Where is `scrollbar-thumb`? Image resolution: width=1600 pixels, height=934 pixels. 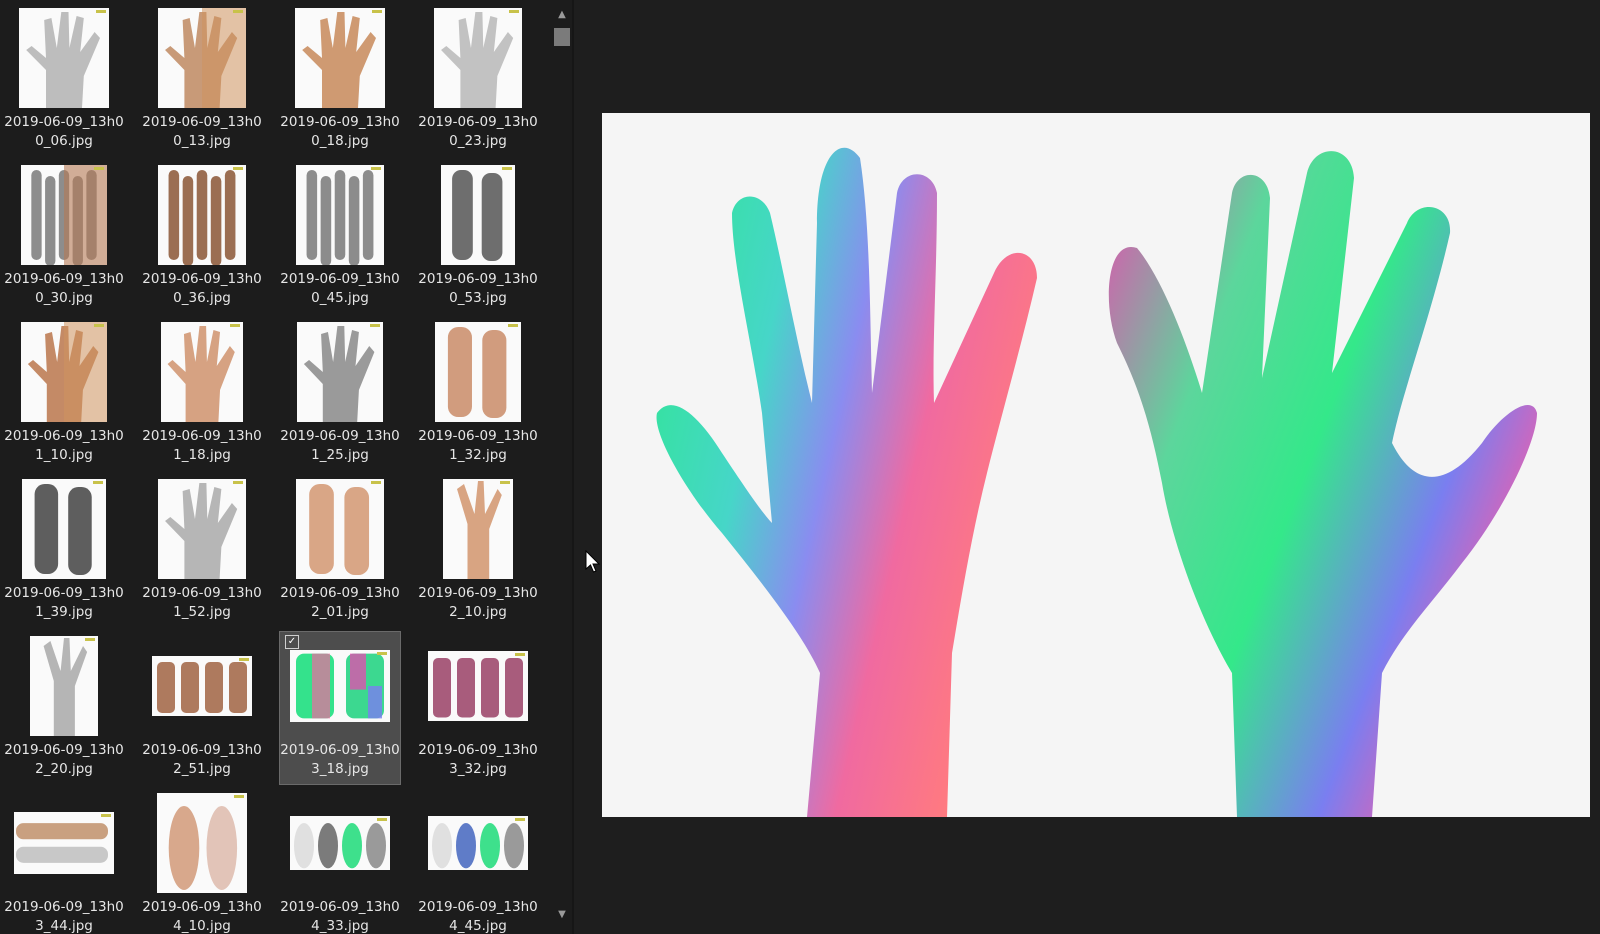 scrollbar-thumb is located at coordinates (562, 37).